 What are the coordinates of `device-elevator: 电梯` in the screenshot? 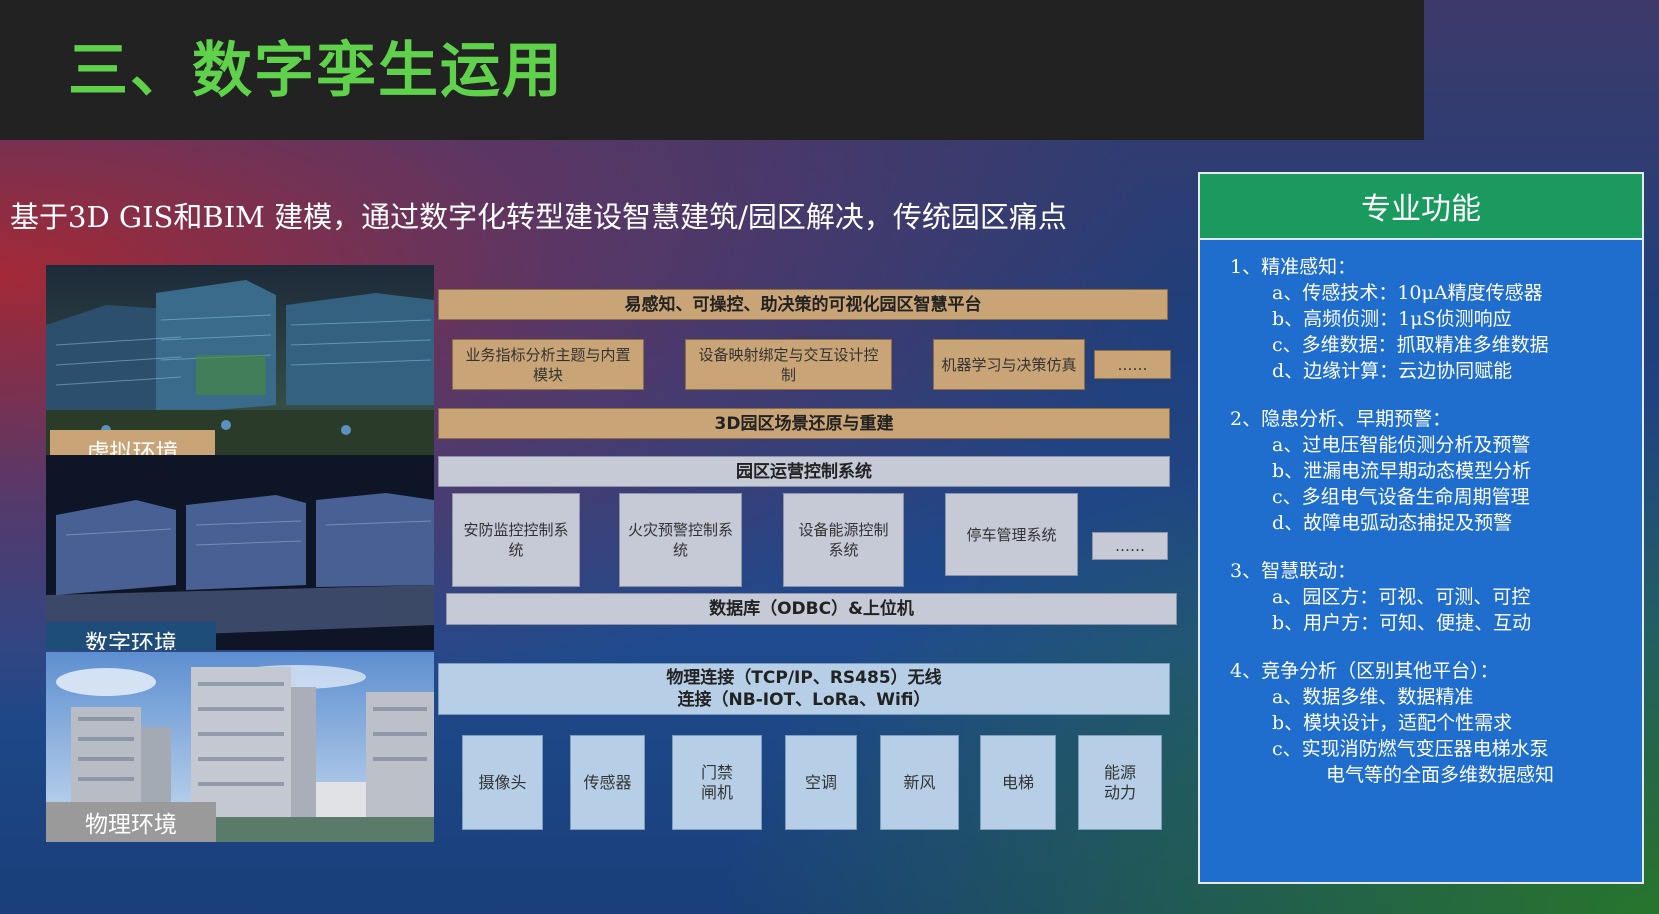 It's located at (1018, 782).